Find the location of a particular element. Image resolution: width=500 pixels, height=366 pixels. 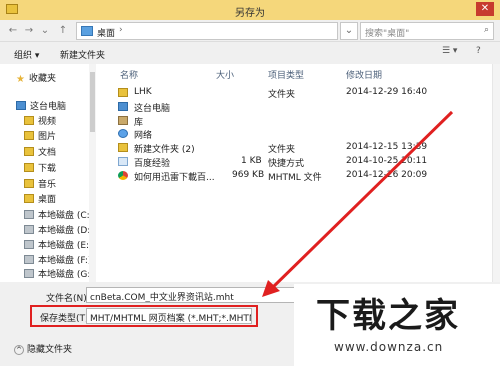

watermark-title: 下载之家 is located at coordinates (388, 316).